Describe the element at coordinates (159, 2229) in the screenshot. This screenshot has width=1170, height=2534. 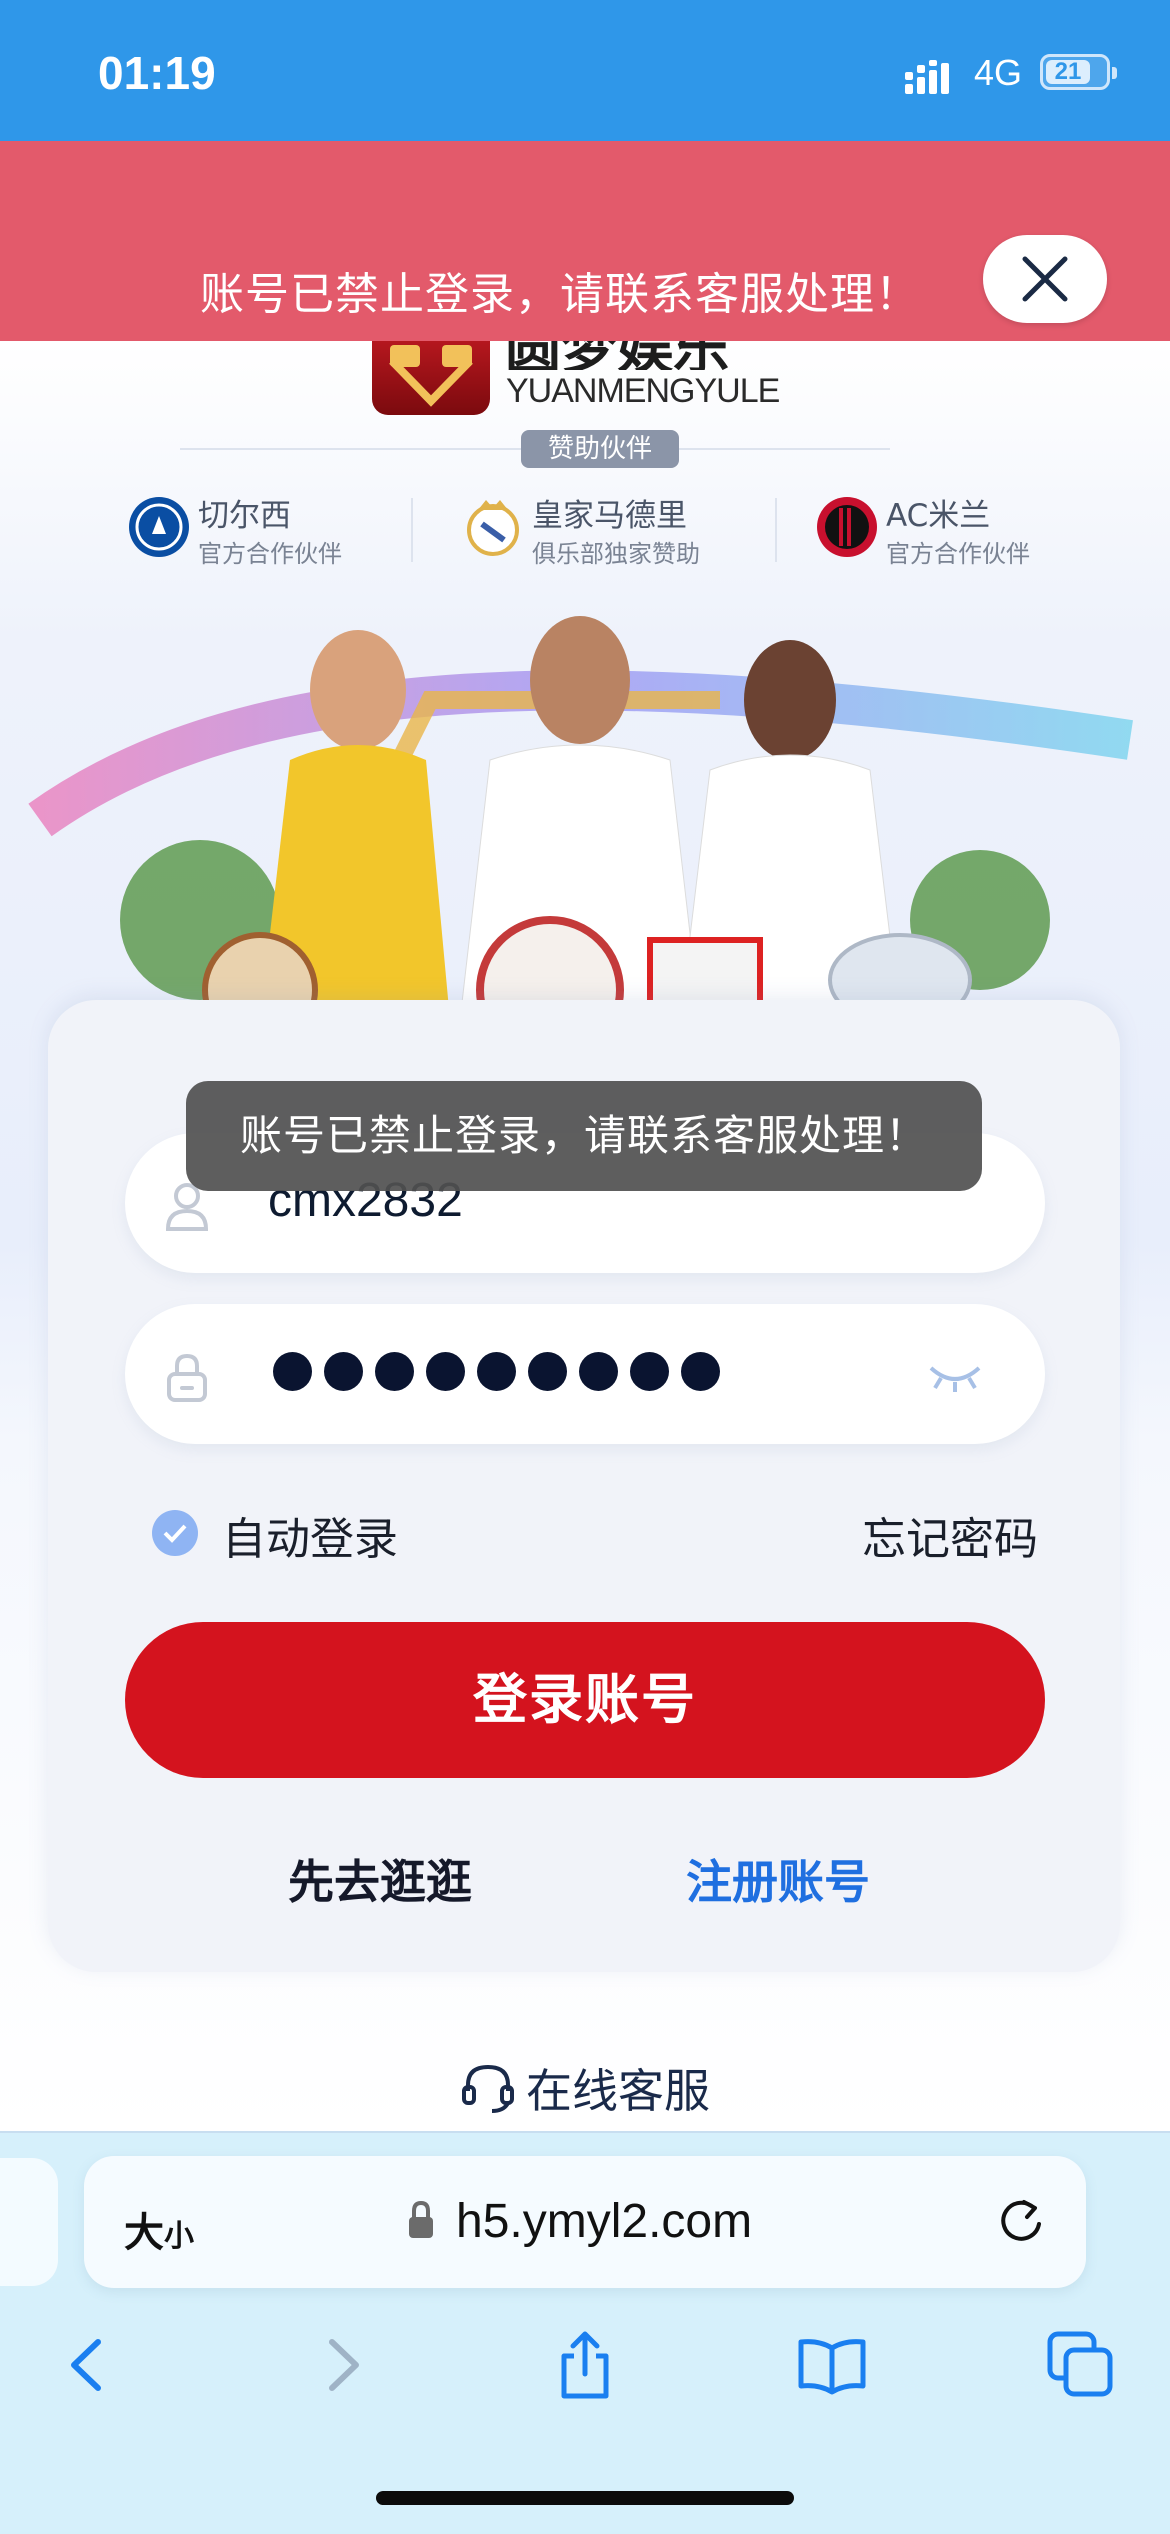
I see `text-size-button: 大小` at that location.